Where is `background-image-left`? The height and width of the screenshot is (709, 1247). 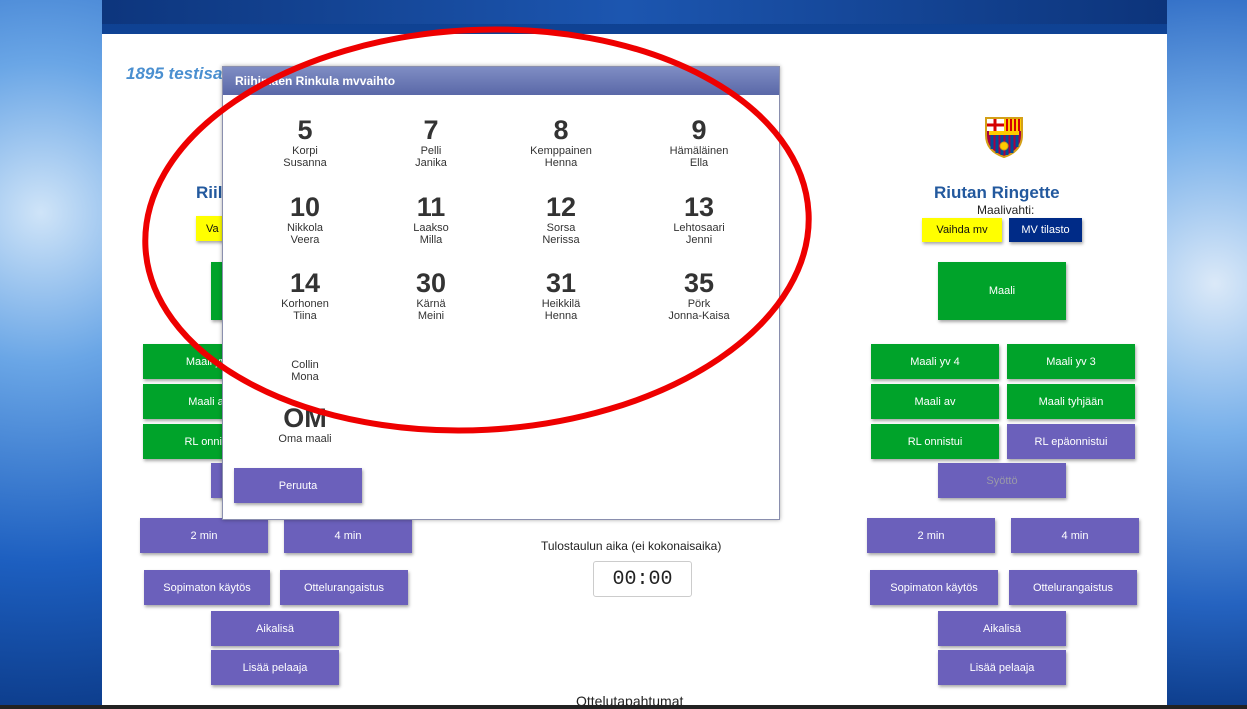 background-image-left is located at coordinates (51, 354).